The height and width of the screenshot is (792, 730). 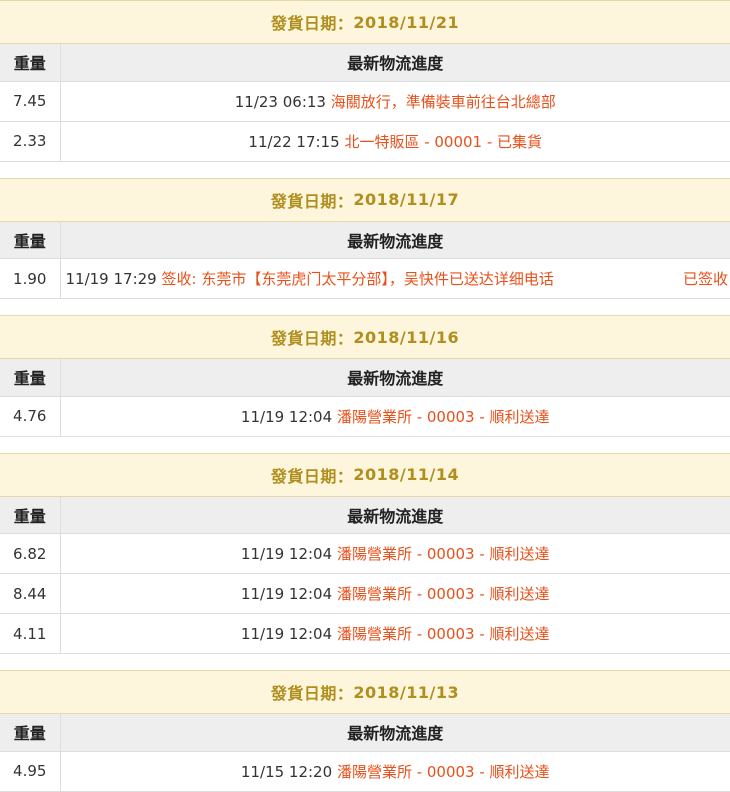 I want to click on table-row: 6.82 11/19 12:04 潘陽營業所 - 00003 - 順利送達, so click(x=365, y=553).